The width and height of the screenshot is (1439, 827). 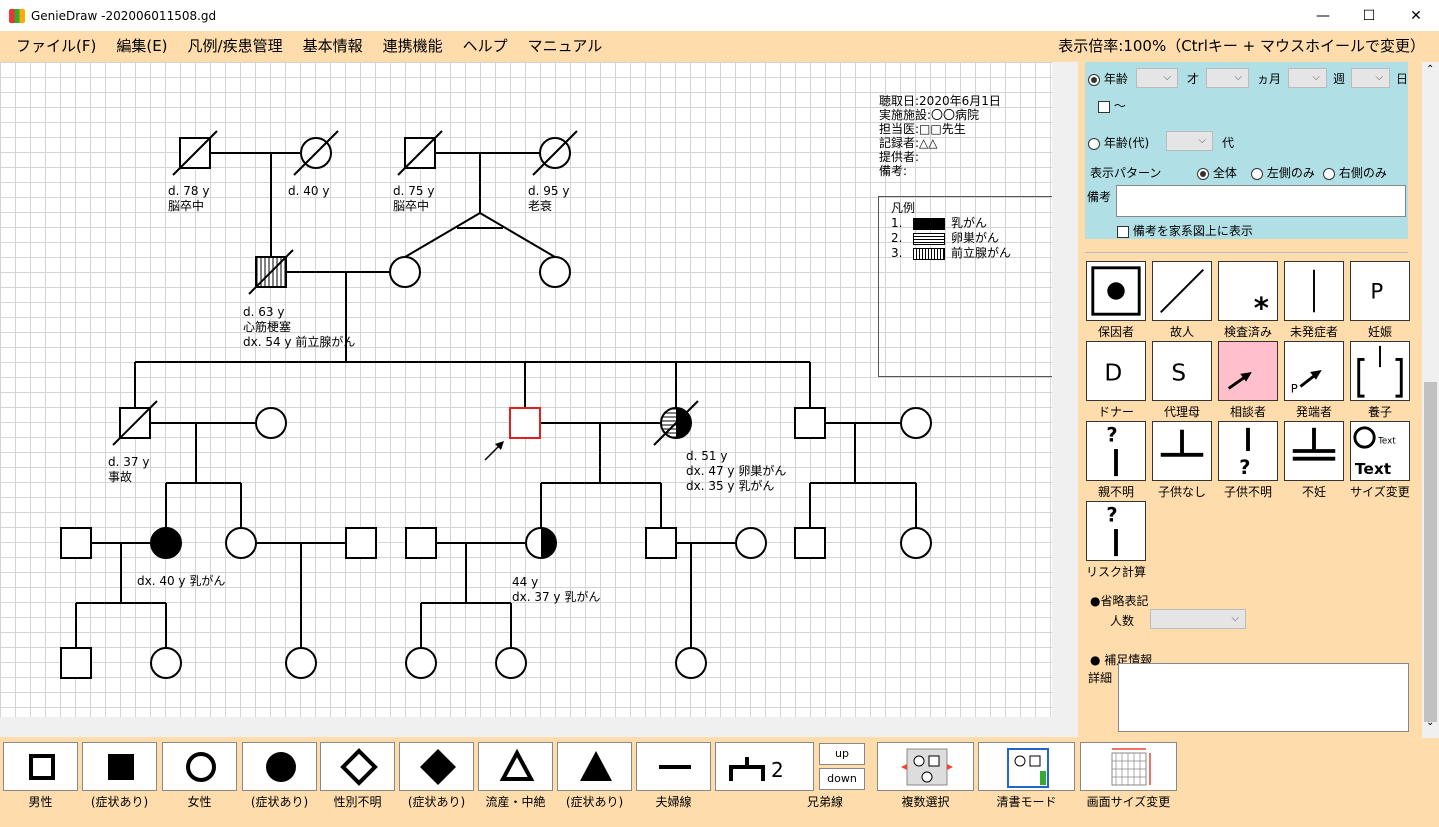 What do you see at coordinates (1369, 15) in the screenshot?
I see `maximize-button: ☐` at bounding box center [1369, 15].